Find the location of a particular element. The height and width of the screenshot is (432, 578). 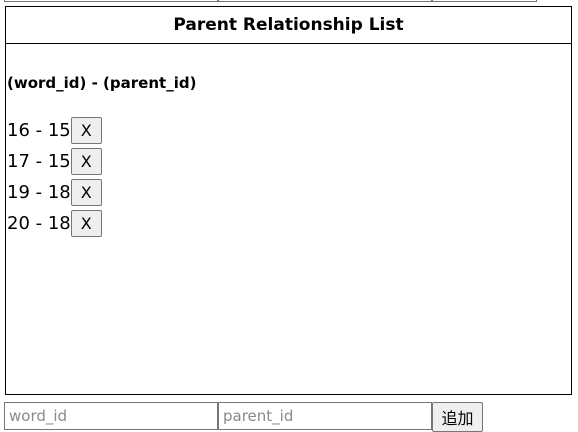

relationship-label: 20 - 18 is located at coordinates (39, 223).